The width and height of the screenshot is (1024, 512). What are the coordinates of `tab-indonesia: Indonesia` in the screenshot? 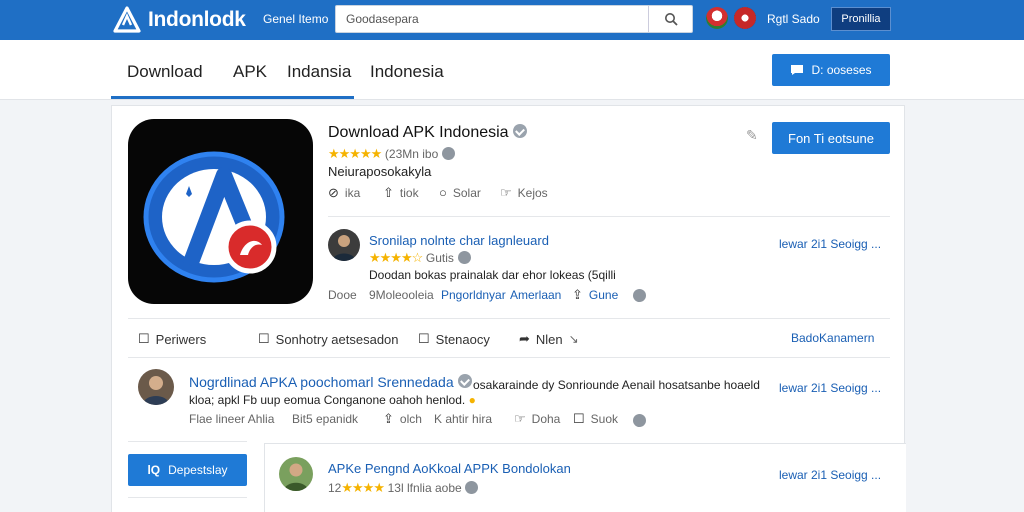 It's located at (407, 72).